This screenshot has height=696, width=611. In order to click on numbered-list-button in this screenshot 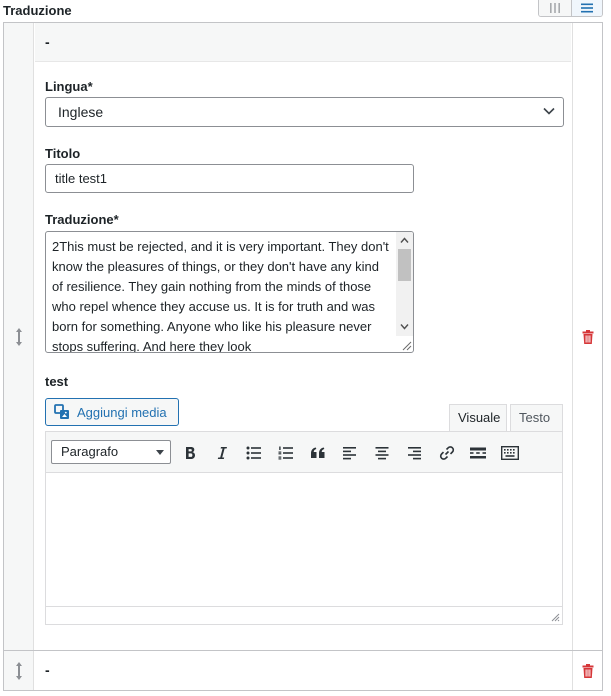, I will do `click(286, 453)`.